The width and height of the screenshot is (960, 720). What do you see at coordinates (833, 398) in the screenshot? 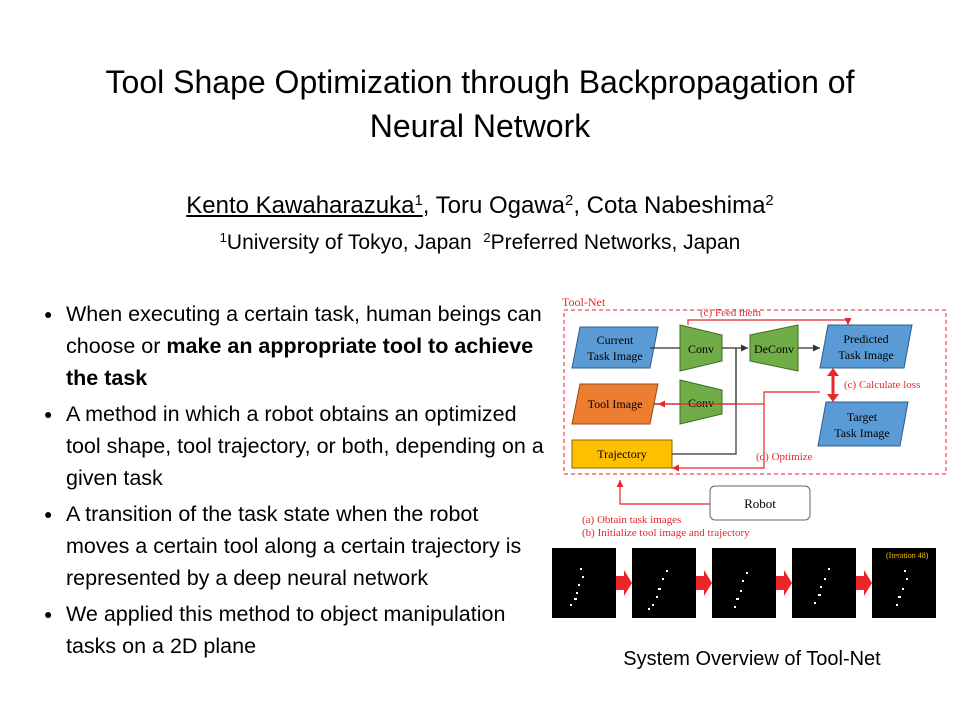
I see `loss-arrow-head-down` at bounding box center [833, 398].